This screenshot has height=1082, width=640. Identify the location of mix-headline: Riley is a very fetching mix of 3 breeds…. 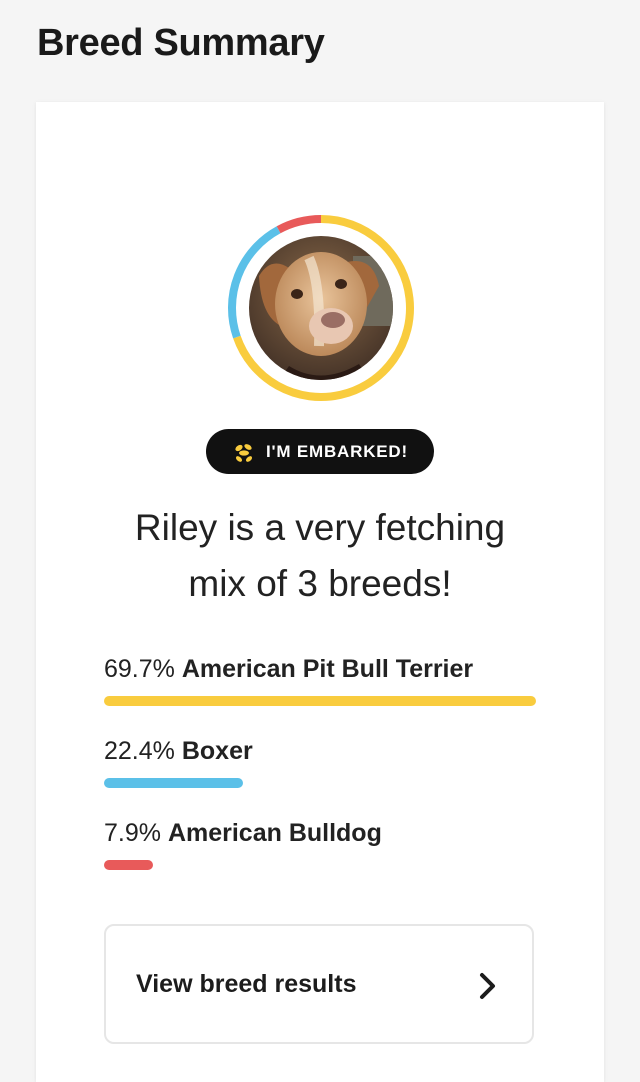
(320, 556).